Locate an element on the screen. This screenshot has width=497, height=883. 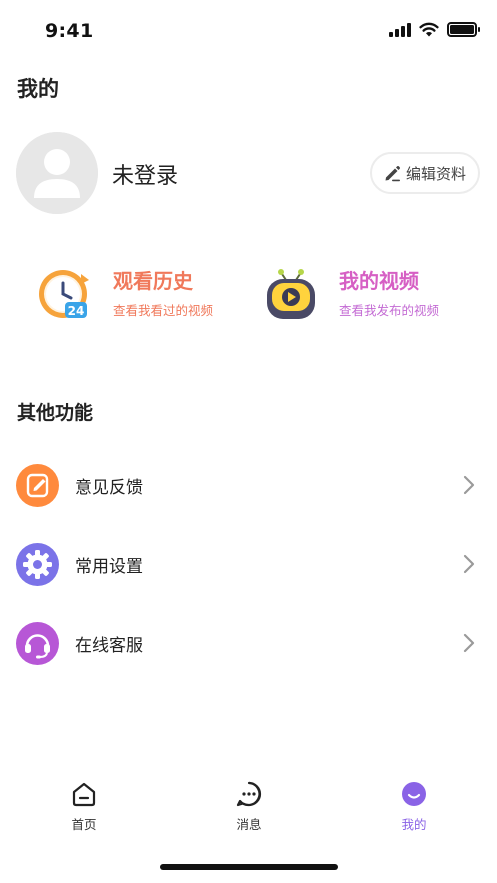
battery-icon is located at coordinates (463, 29).